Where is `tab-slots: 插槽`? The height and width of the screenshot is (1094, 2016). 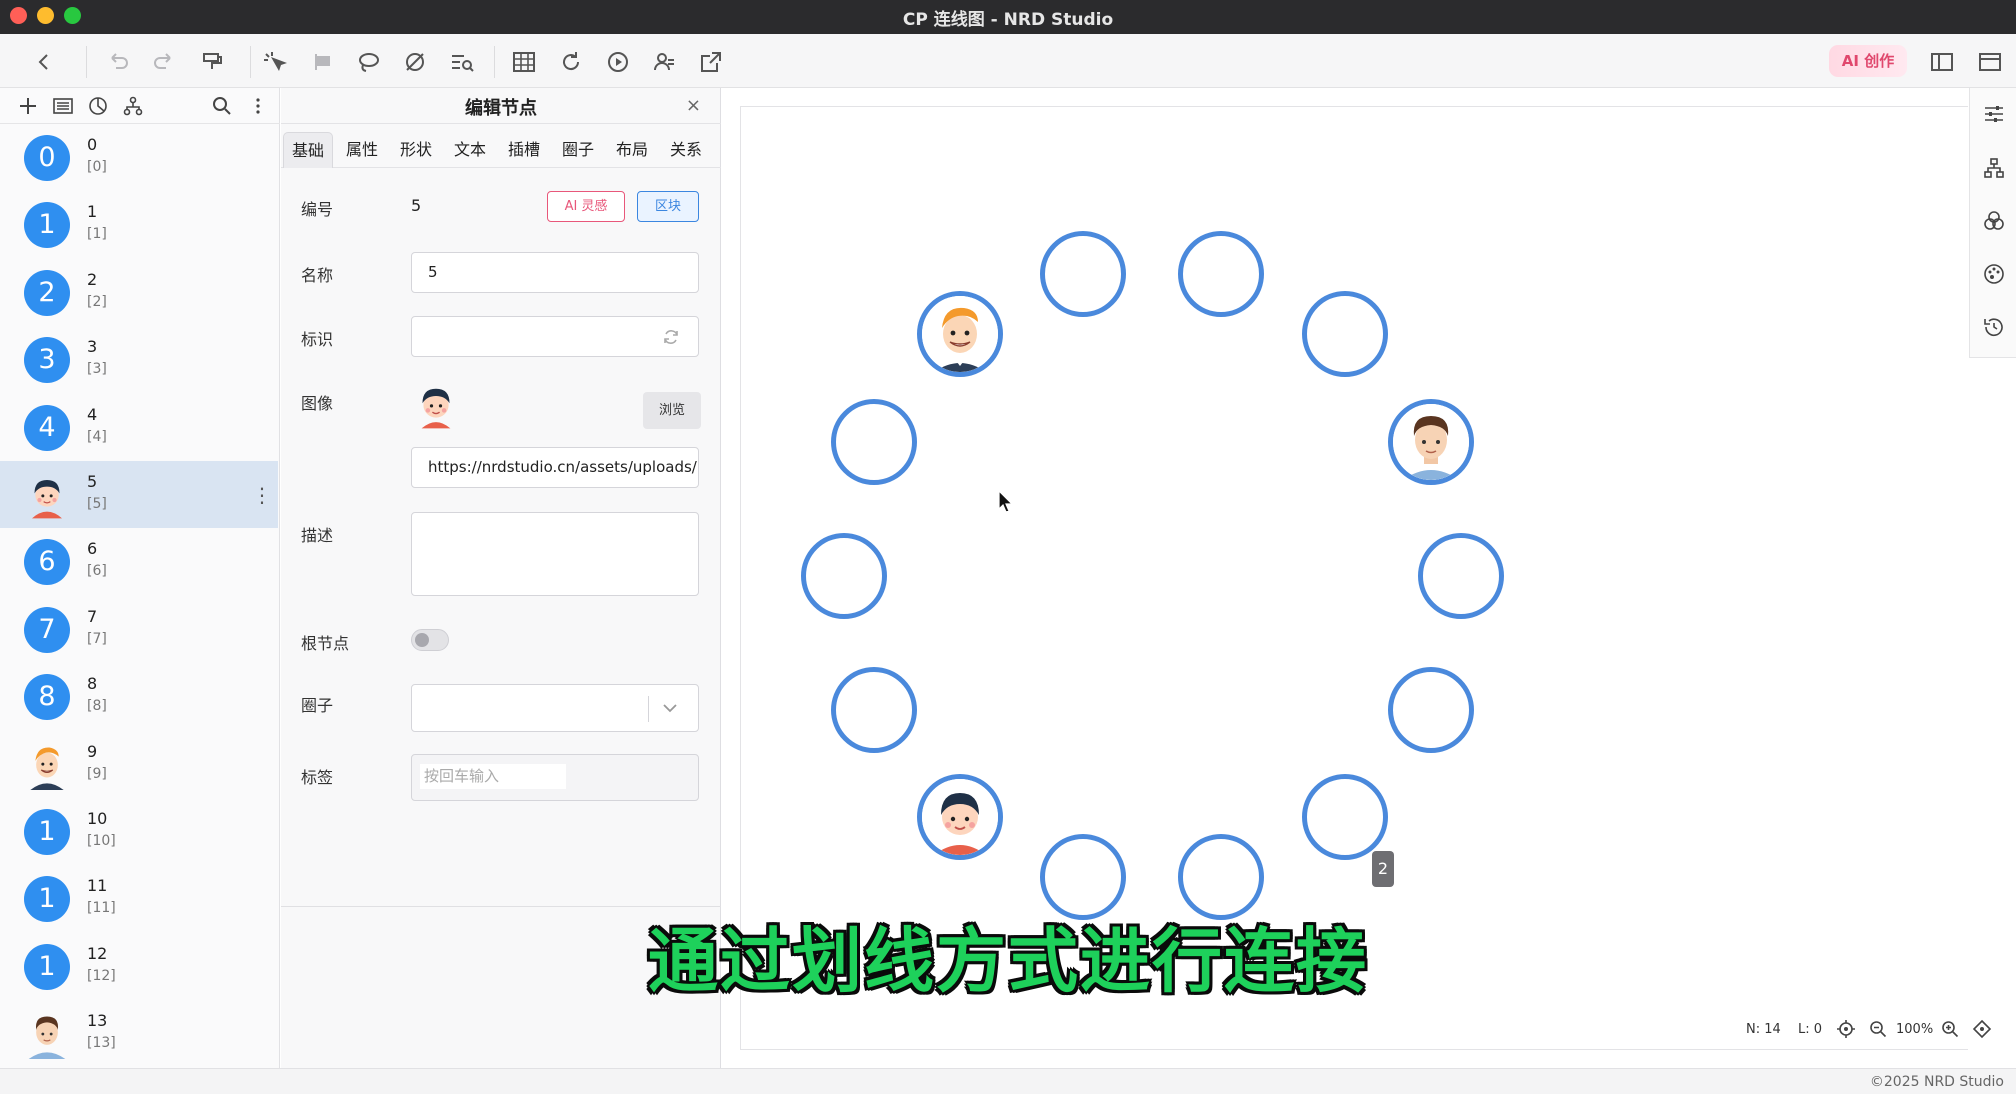
tab-slots: 插槽 is located at coordinates (524, 150).